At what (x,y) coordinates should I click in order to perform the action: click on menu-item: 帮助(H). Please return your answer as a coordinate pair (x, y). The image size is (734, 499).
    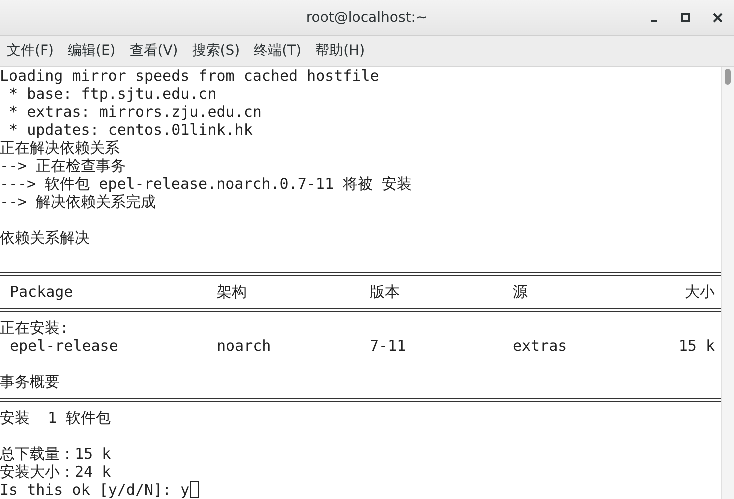
    Looking at the image, I should click on (340, 51).